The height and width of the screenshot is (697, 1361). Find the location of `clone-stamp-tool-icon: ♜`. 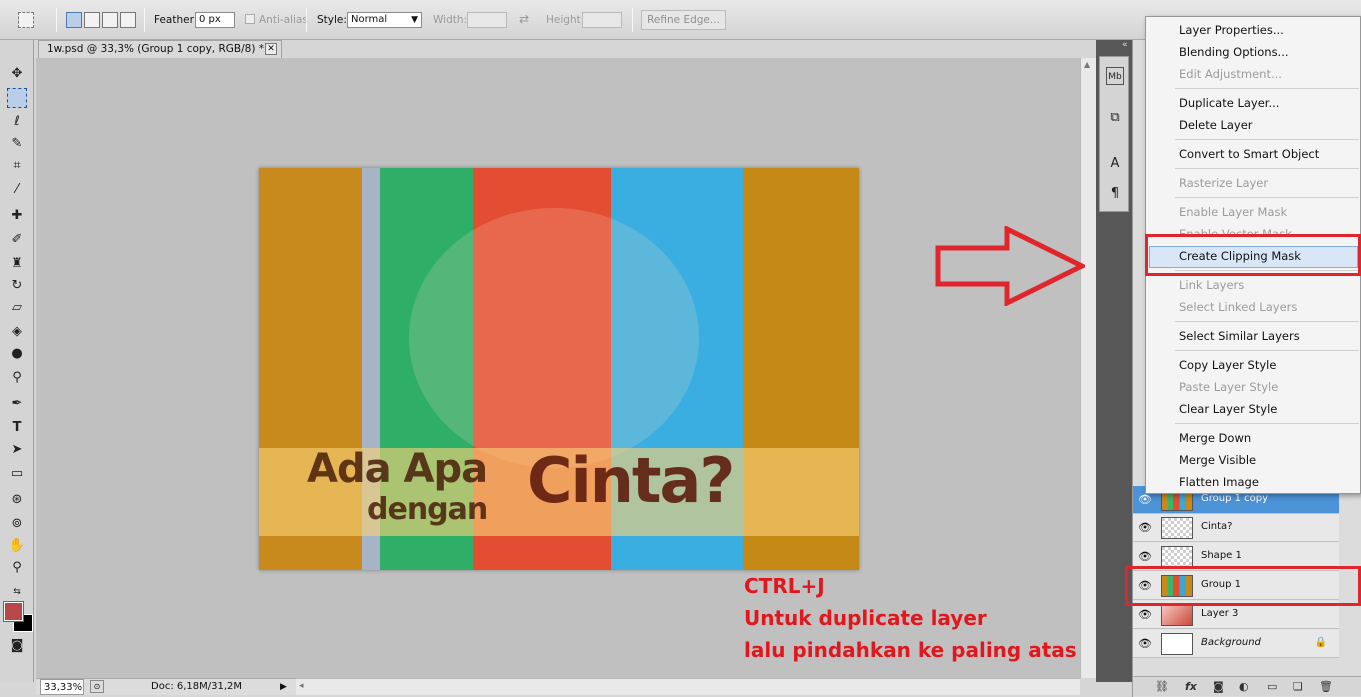

clone-stamp-tool-icon: ♜ is located at coordinates (17, 264).